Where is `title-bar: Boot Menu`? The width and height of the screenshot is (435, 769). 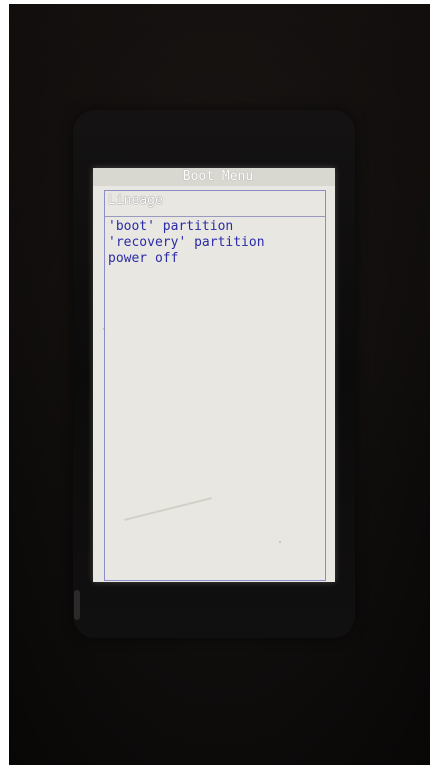 title-bar: Boot Menu is located at coordinates (214, 177).